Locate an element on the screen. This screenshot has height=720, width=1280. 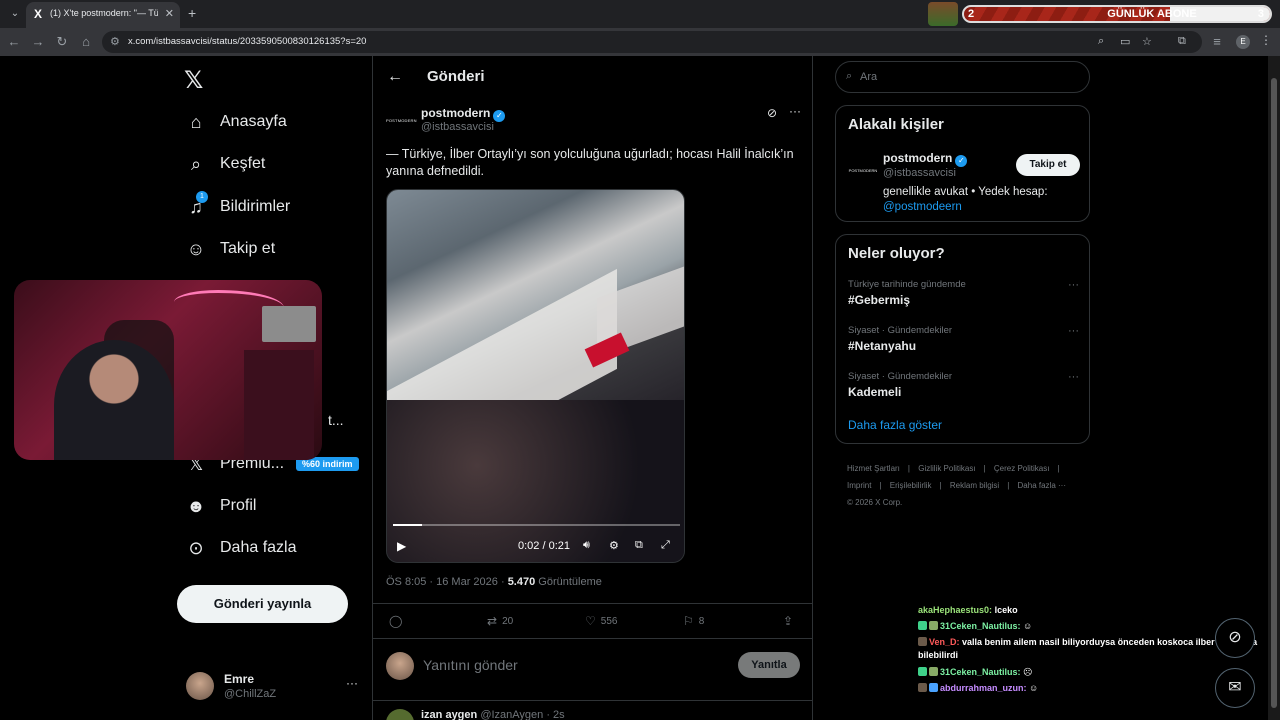
settings-icon: ⚙ is located at coordinates (614, 545).